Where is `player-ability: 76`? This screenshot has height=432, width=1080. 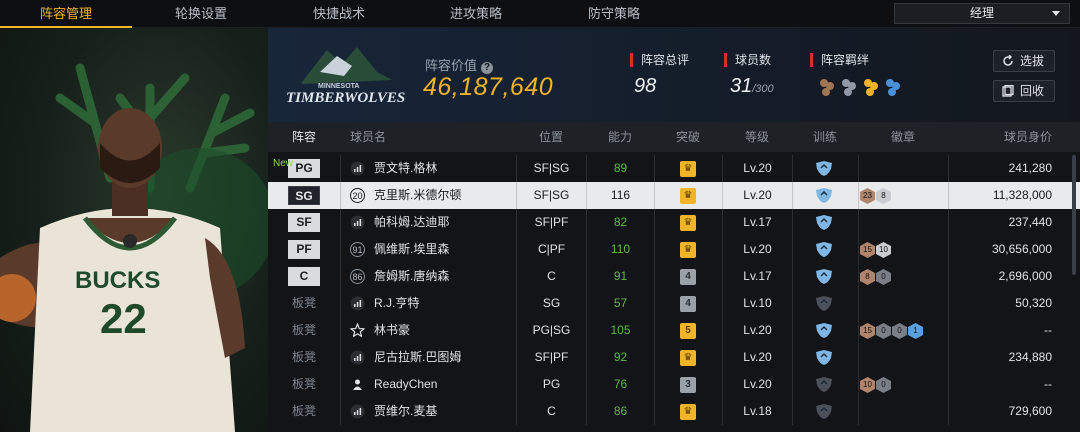 player-ability: 76 is located at coordinates (620, 384).